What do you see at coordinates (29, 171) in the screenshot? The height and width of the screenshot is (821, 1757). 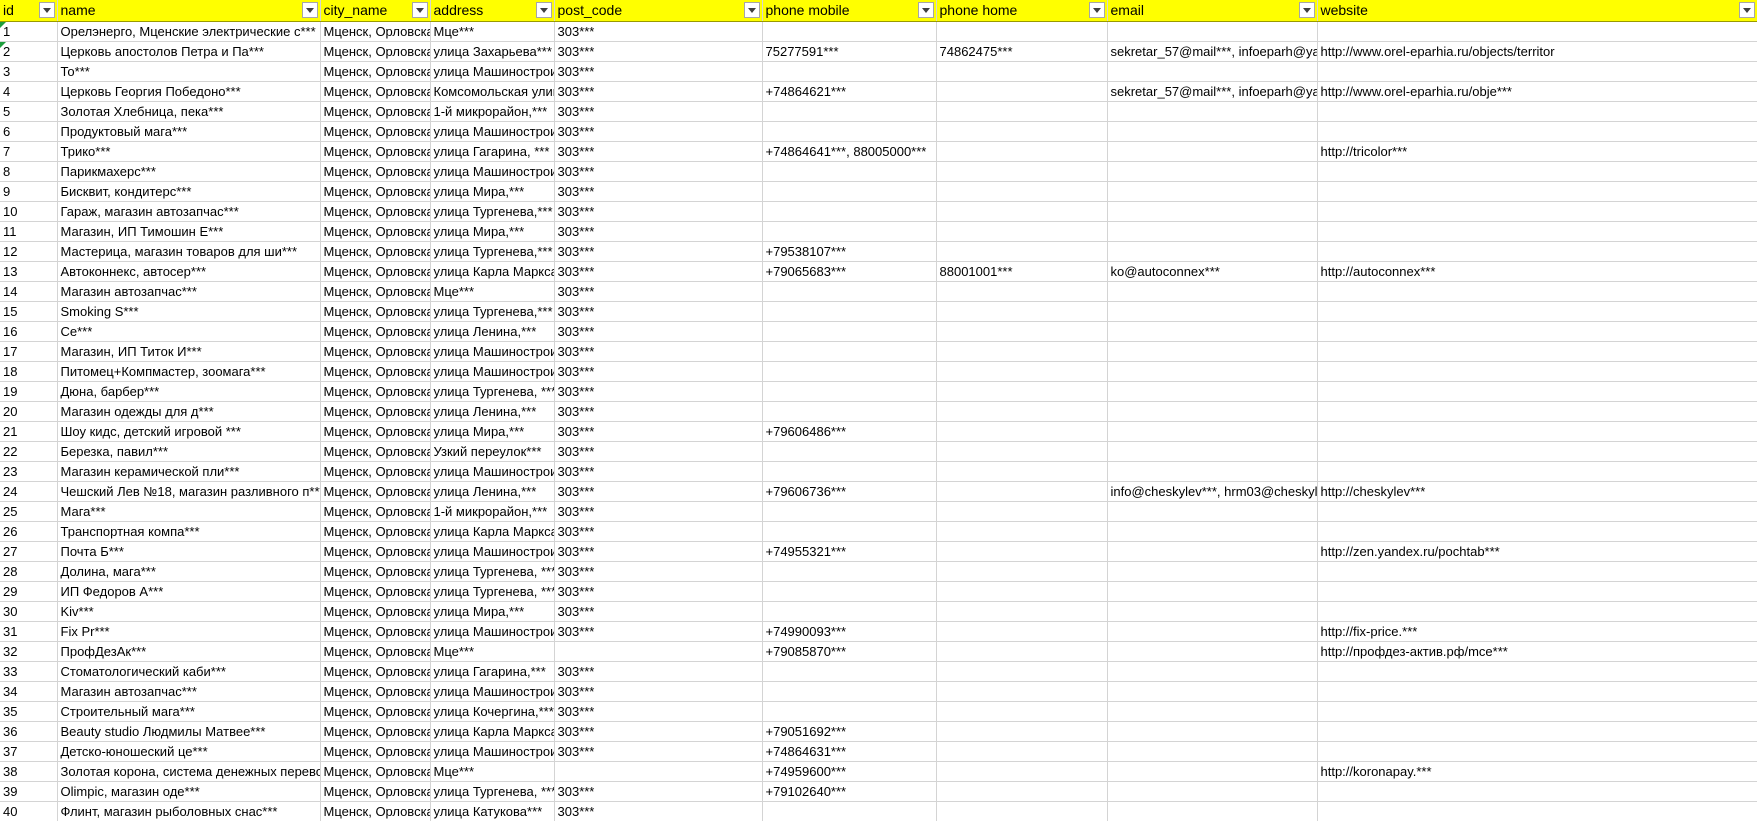 I see `cell-id: 8` at bounding box center [29, 171].